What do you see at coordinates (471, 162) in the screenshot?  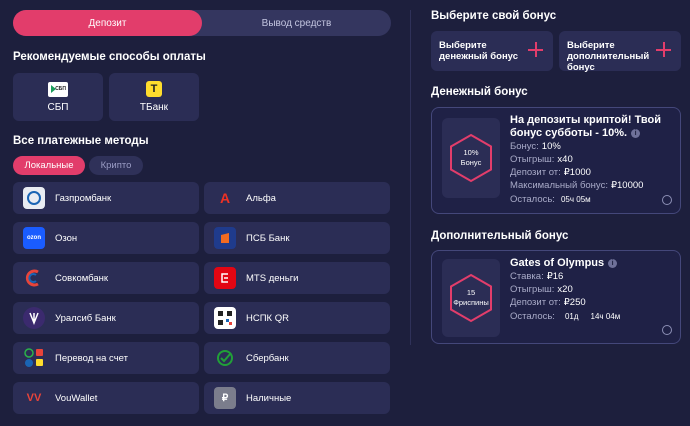 I see `badge-label: Бонус` at bounding box center [471, 162].